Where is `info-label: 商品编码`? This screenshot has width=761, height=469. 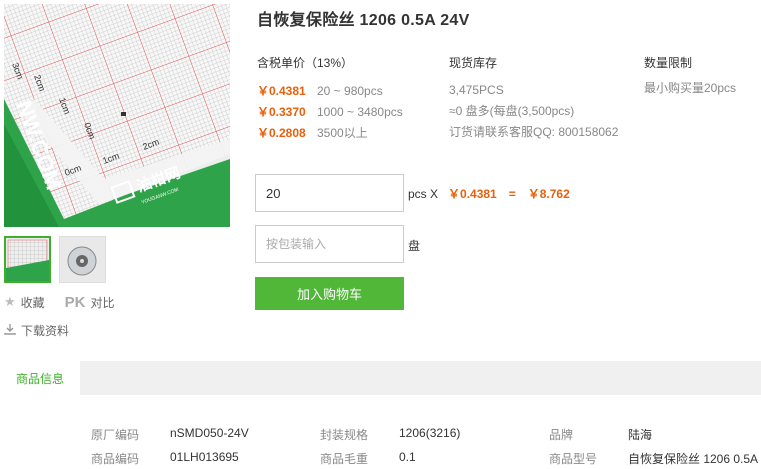 info-label: 商品编码 is located at coordinates (115, 459).